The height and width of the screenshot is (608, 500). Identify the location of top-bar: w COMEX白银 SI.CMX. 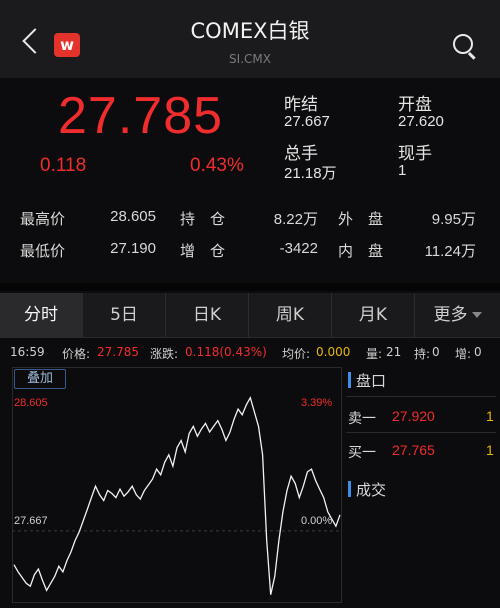
(250, 39).